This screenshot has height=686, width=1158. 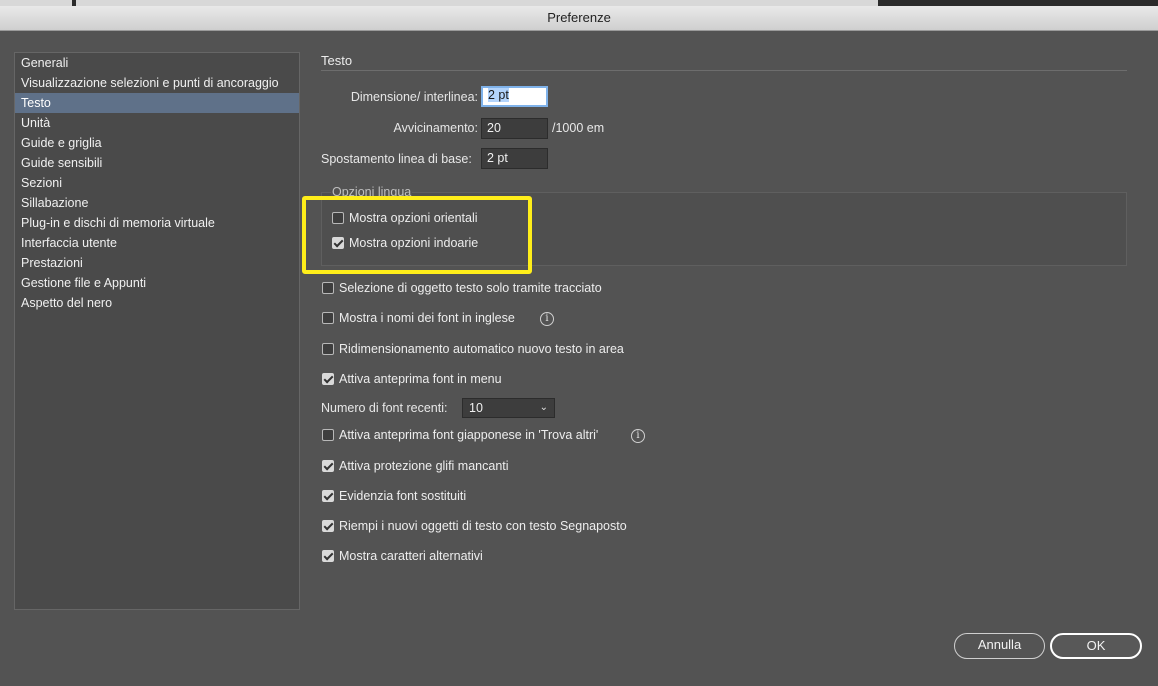 I want to click on chevron-down-icon: ⌄, so click(x=543, y=407).